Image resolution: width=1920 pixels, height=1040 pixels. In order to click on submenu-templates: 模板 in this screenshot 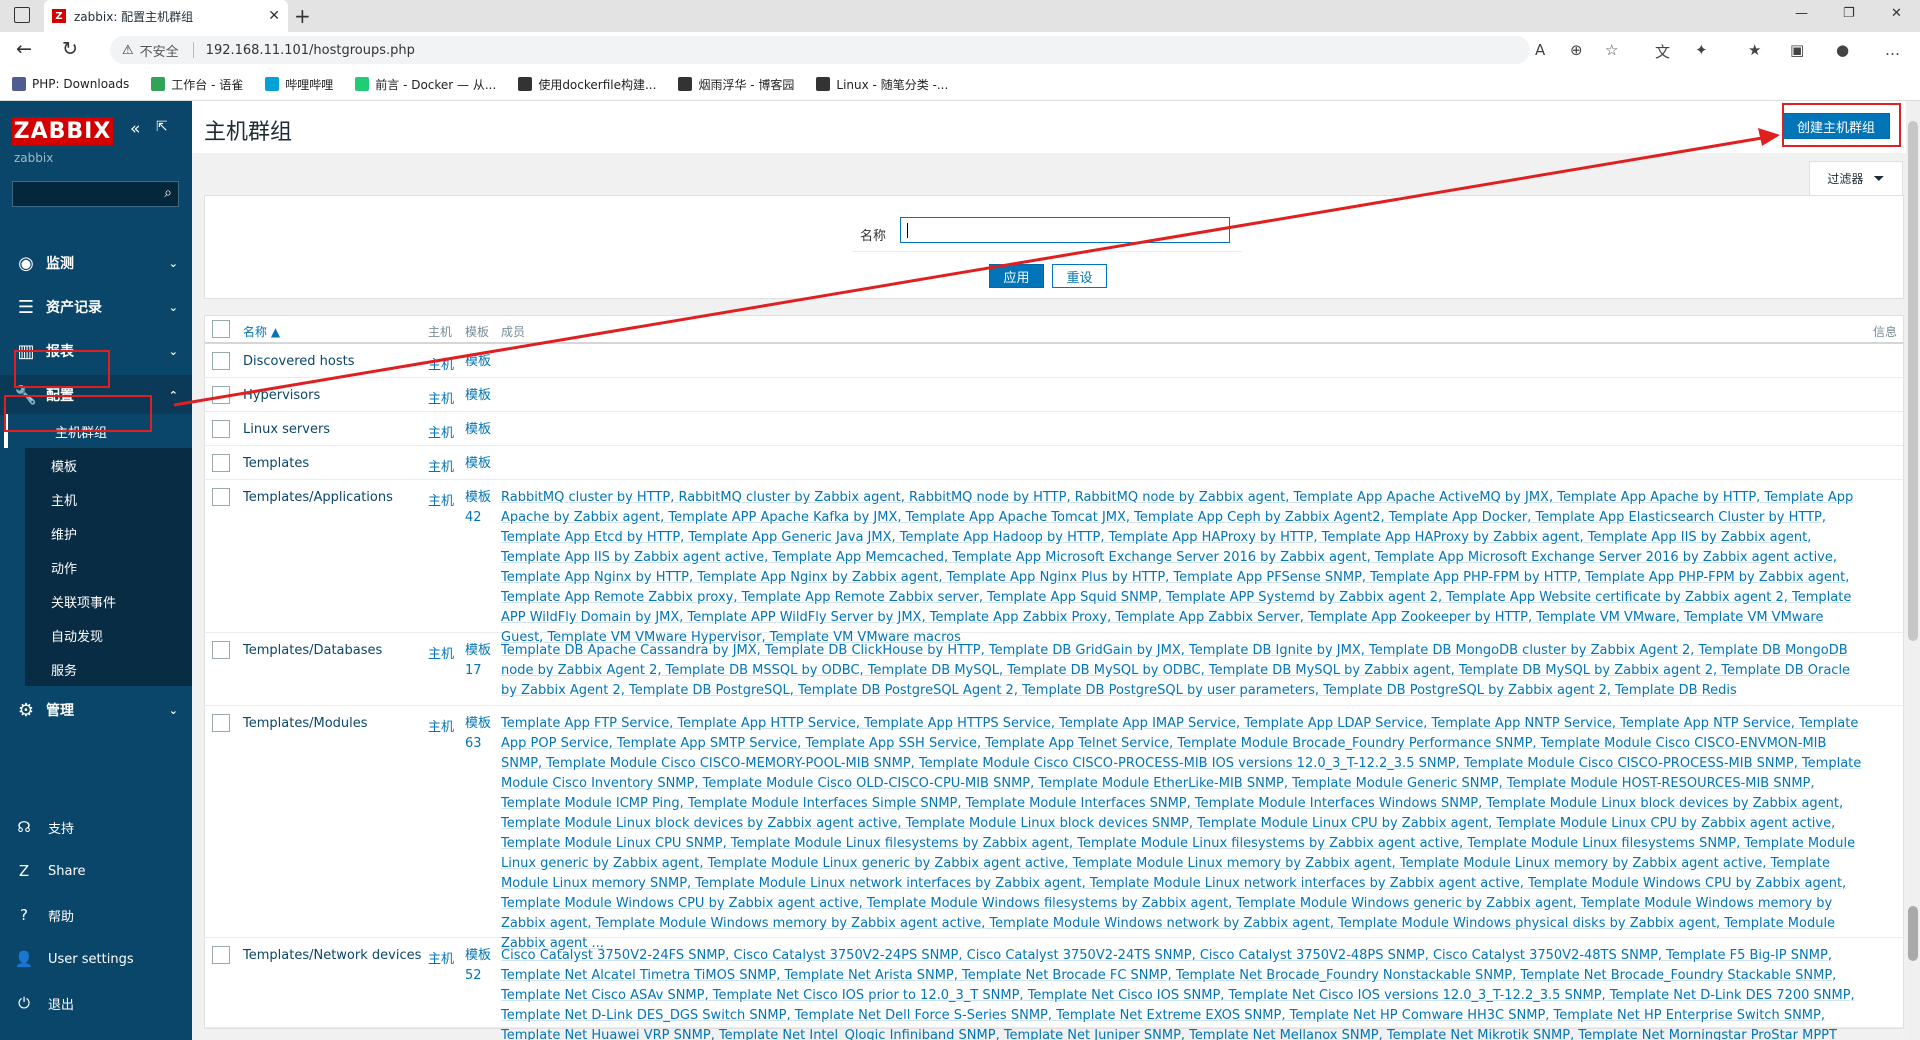, I will do `click(108, 465)`.